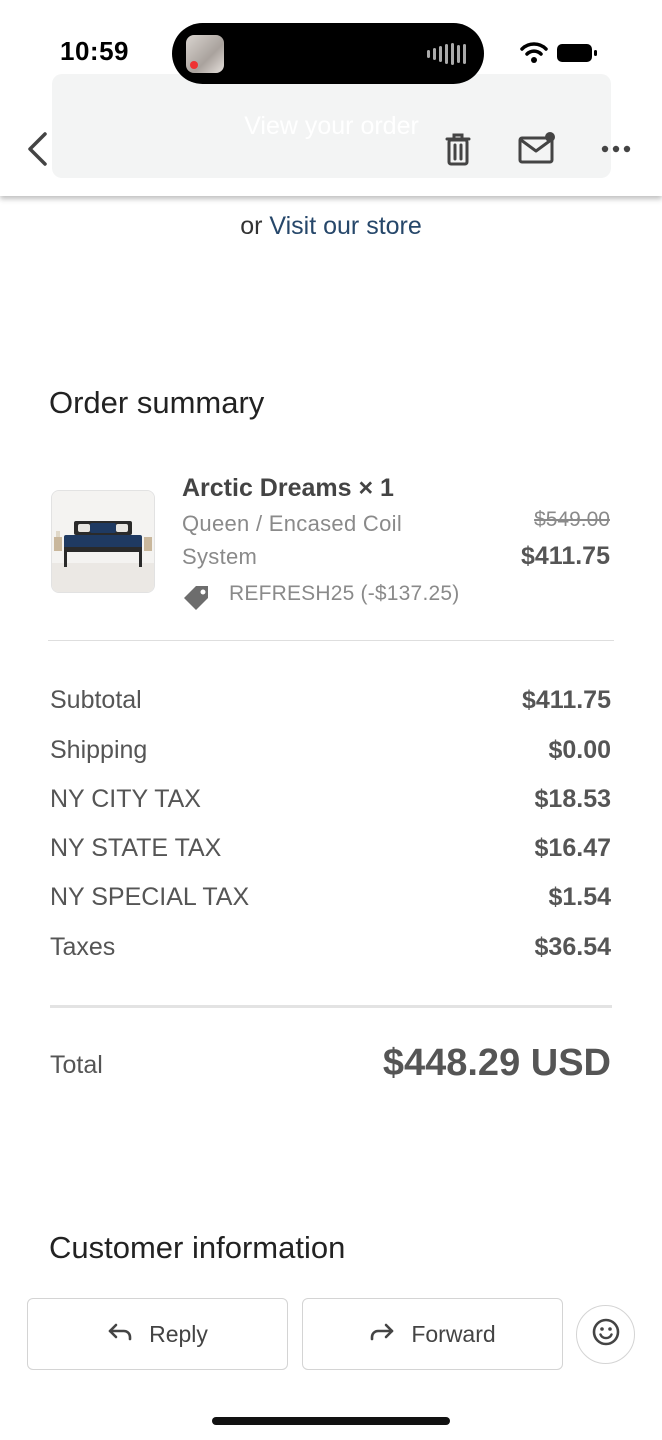 This screenshot has height=1440, width=662. I want to click on visit-store-link: Visit our store, so click(345, 226).